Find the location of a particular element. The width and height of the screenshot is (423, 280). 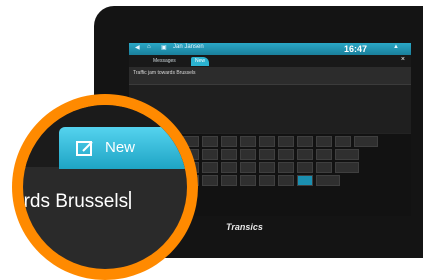

edit-icon is located at coordinates (85, 150).